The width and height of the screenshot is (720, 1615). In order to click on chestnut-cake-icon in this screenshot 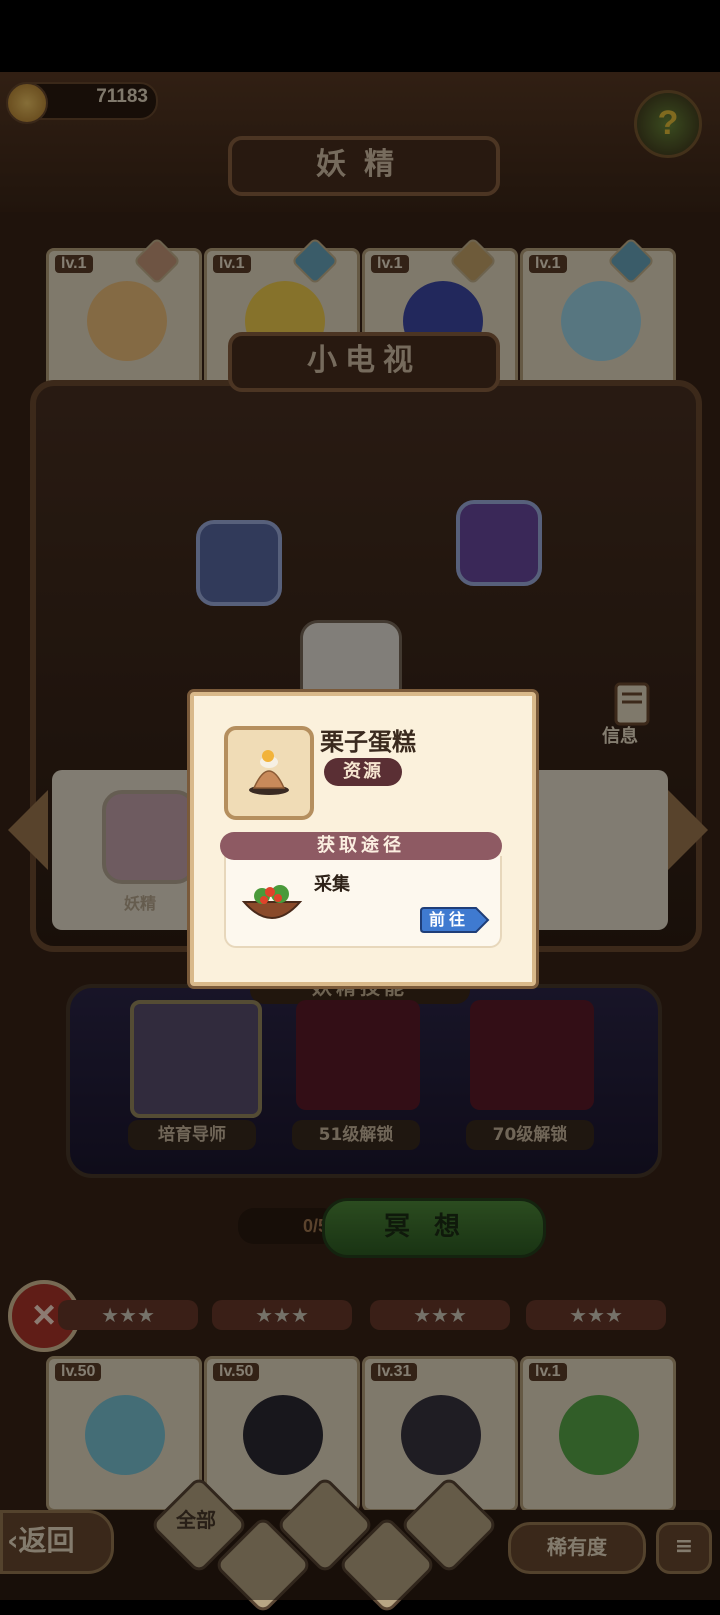, I will do `click(269, 772)`.